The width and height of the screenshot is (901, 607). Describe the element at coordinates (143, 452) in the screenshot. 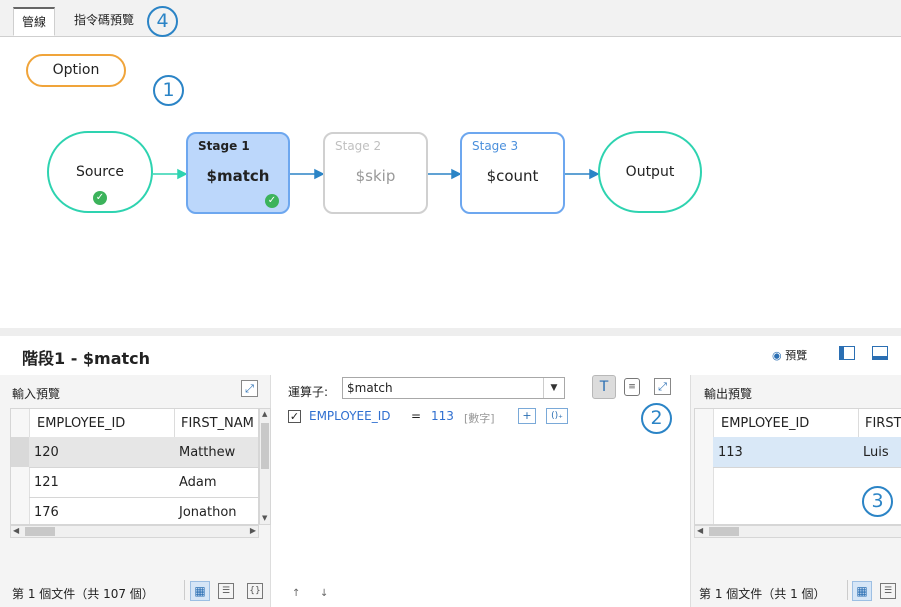

I see `table-row: 120 Matthew` at that location.